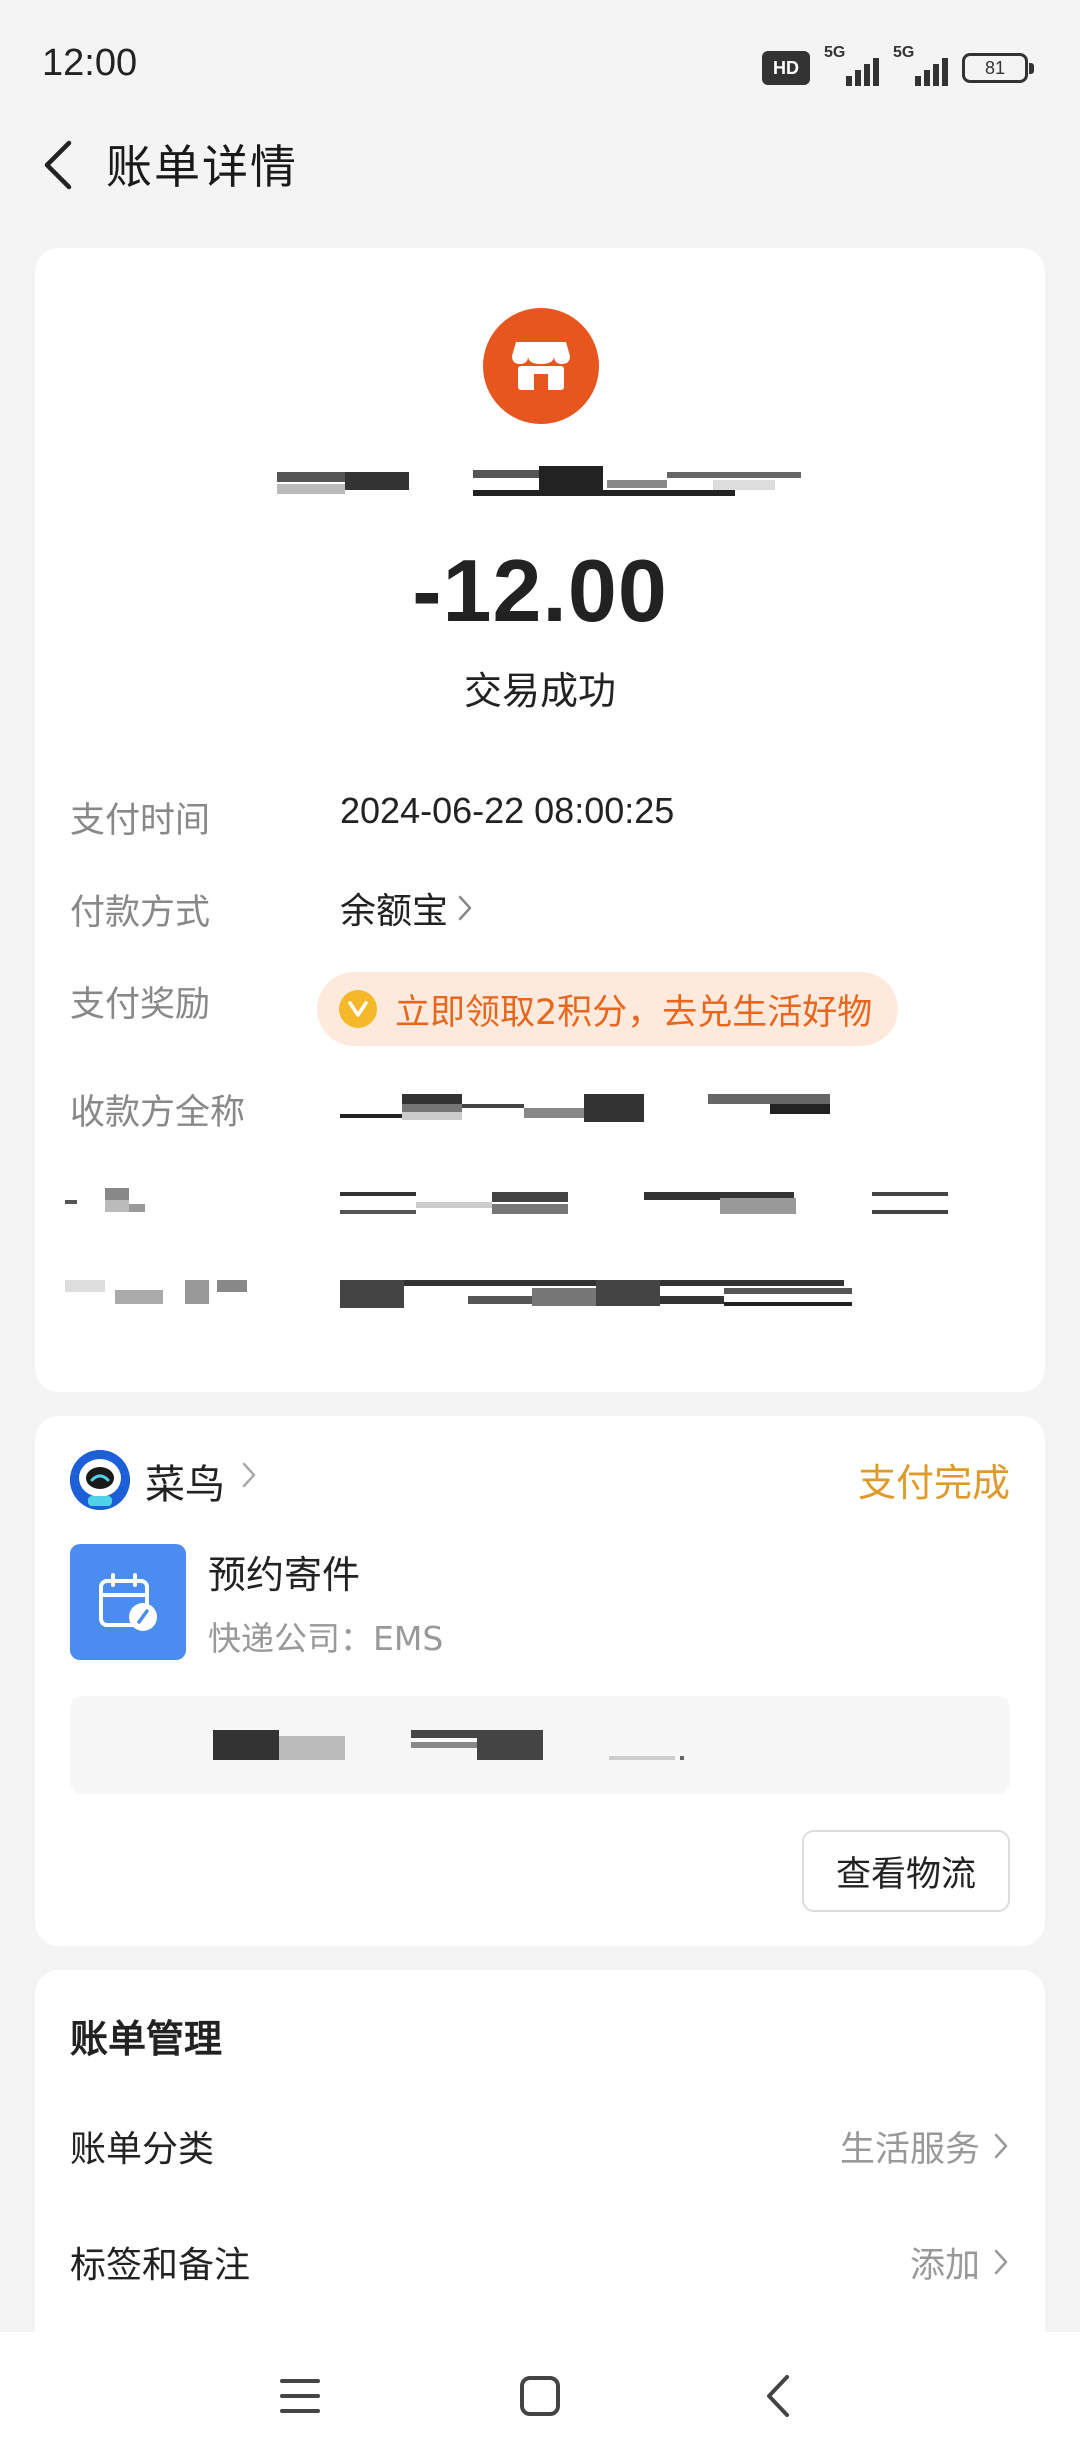  Describe the element at coordinates (90, 63) in the screenshot. I see `status-time: 12:00` at that location.